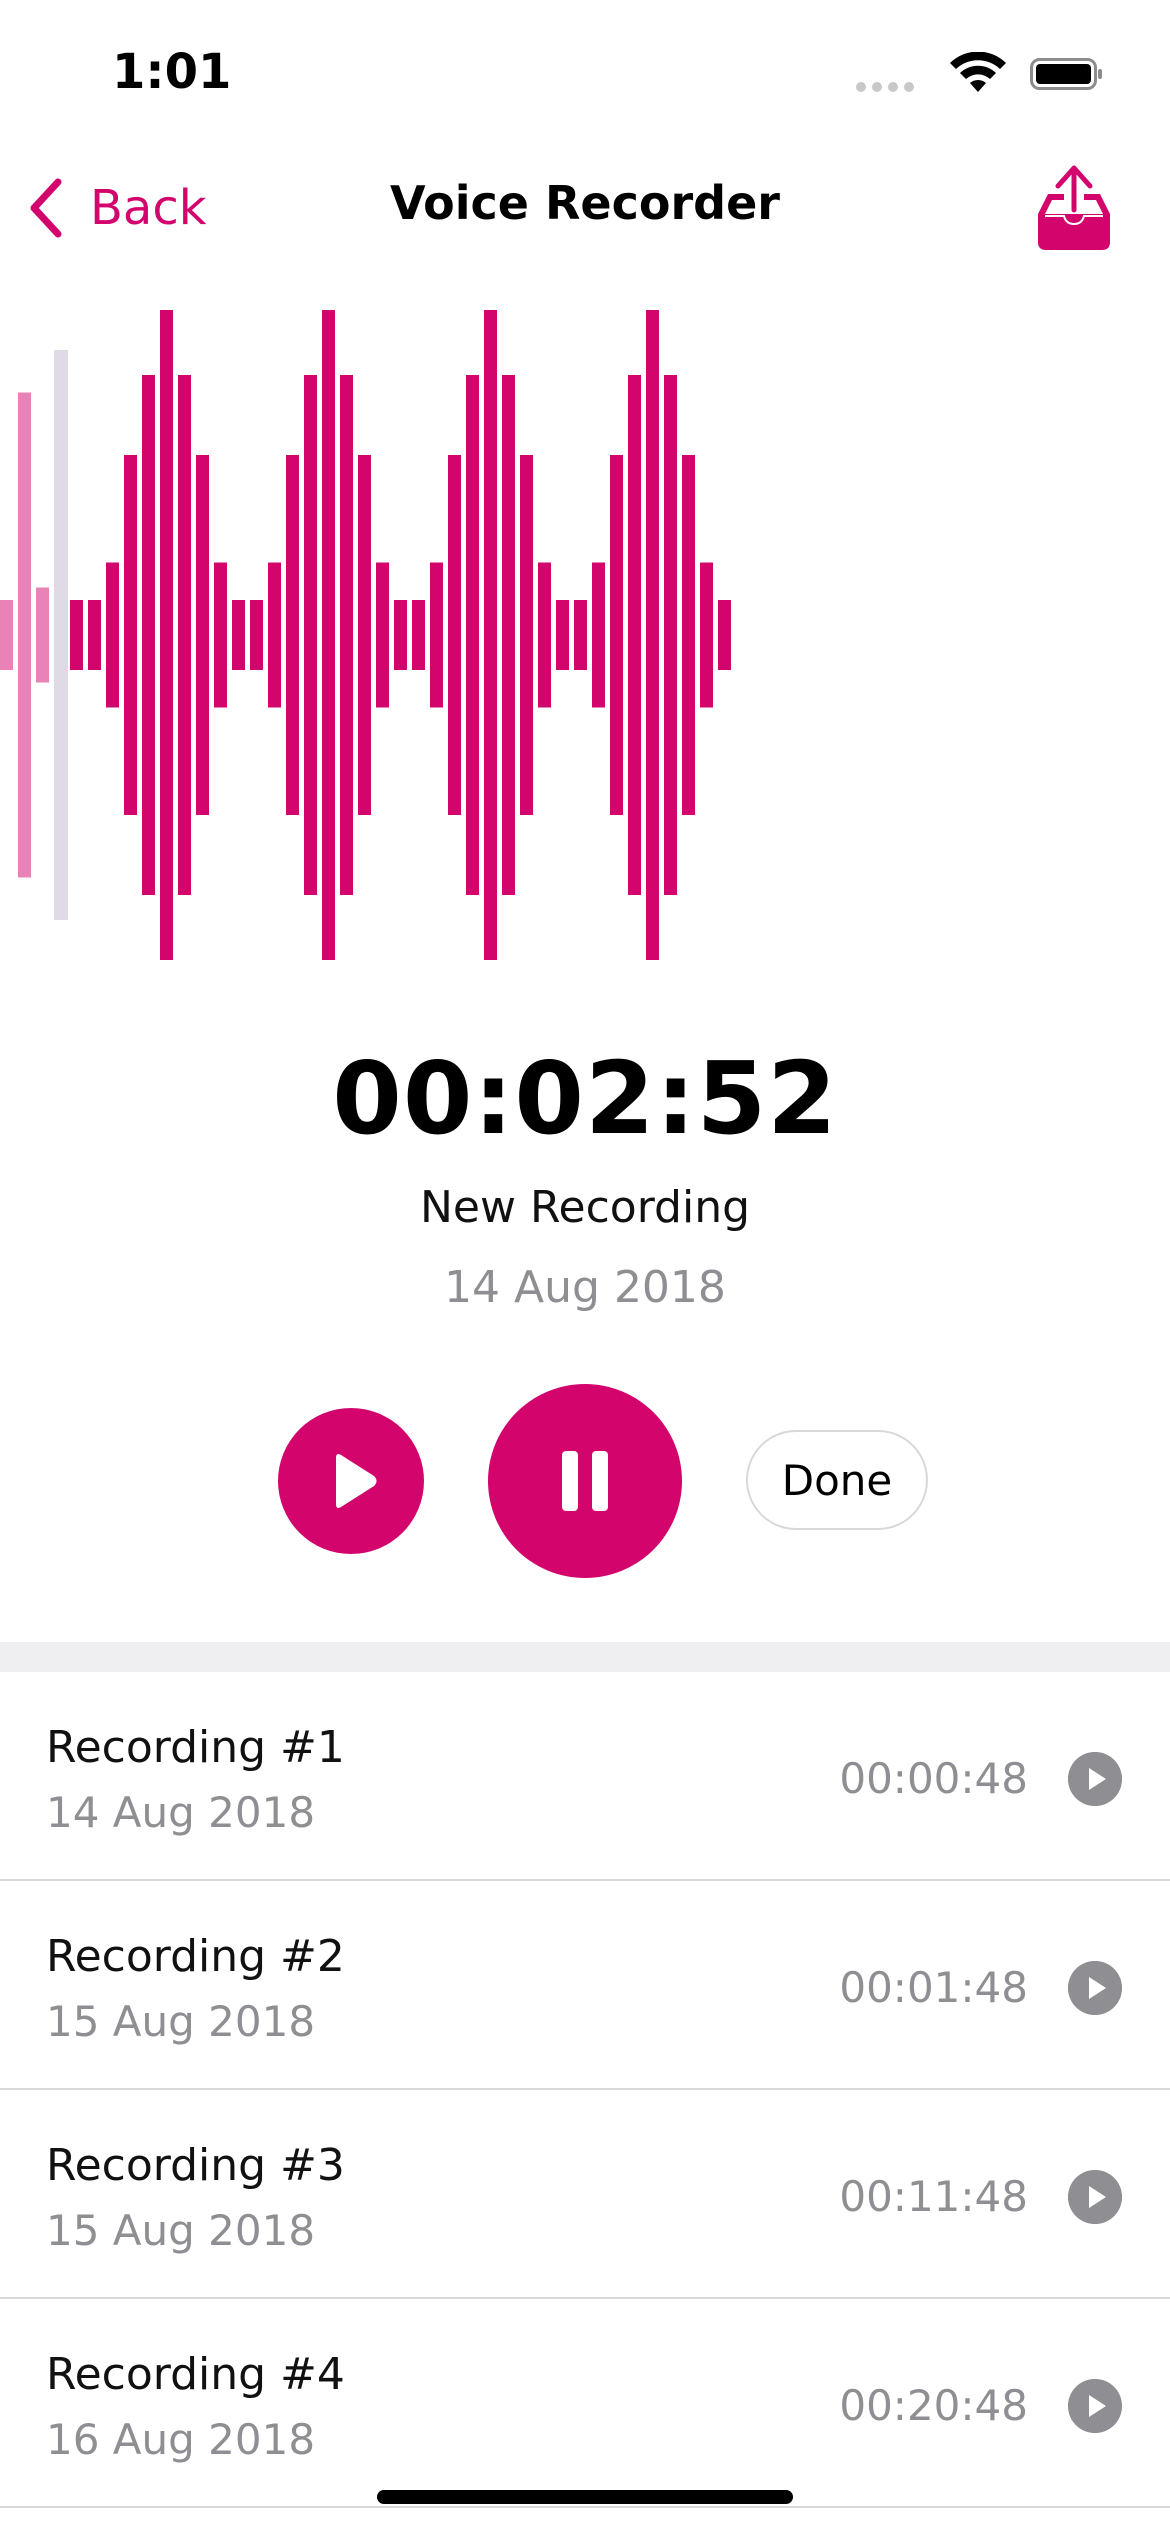 This screenshot has height=2532, width=1170. I want to click on recording-title: Recording #2, so click(195, 1956).